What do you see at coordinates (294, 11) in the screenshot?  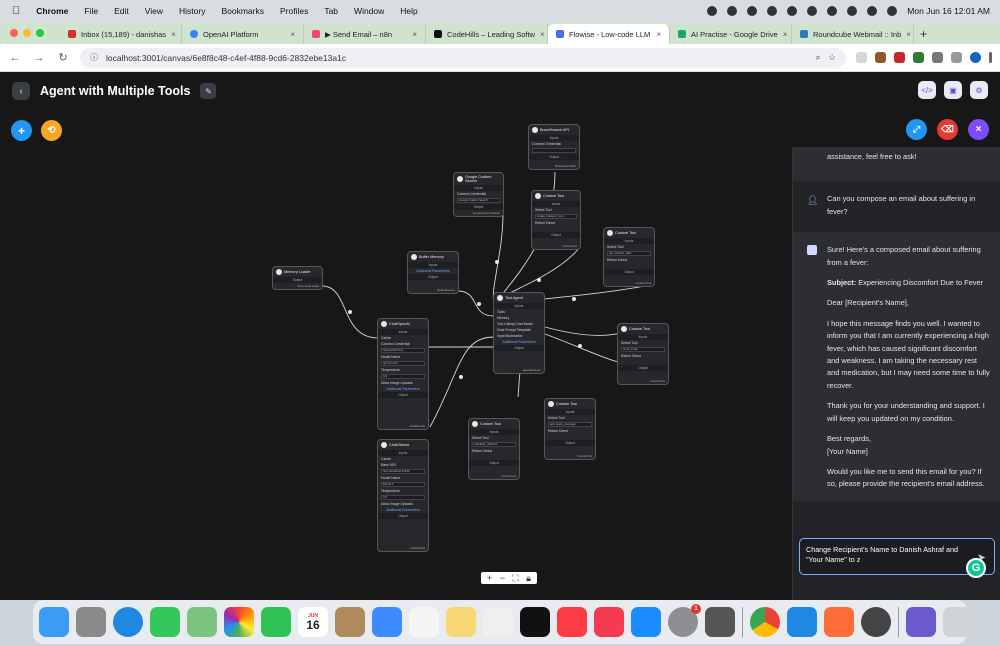 I see `menu-profiles: Profiles` at bounding box center [294, 11].